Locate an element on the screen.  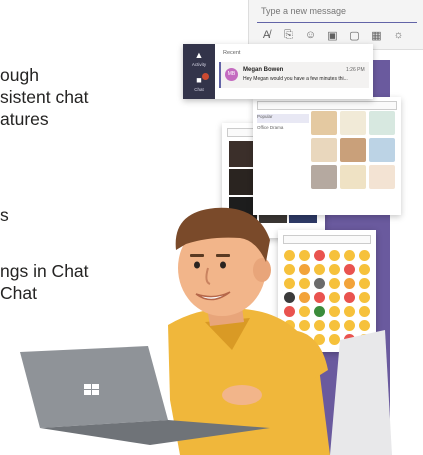
ear-shape is located at coordinates (262, 270).